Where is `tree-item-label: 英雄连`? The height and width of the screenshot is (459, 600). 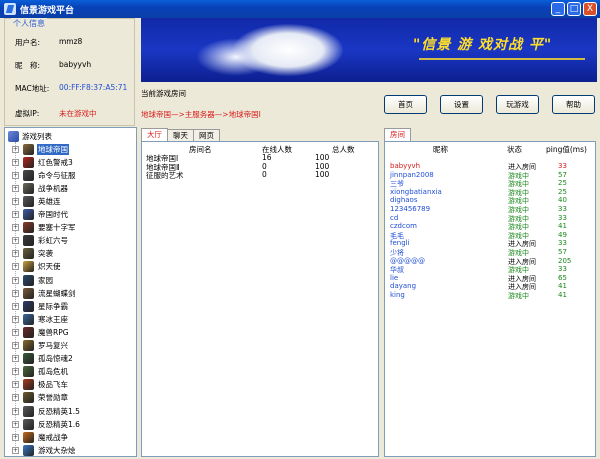
tree-item-label: 英雄连 is located at coordinates (49, 201).